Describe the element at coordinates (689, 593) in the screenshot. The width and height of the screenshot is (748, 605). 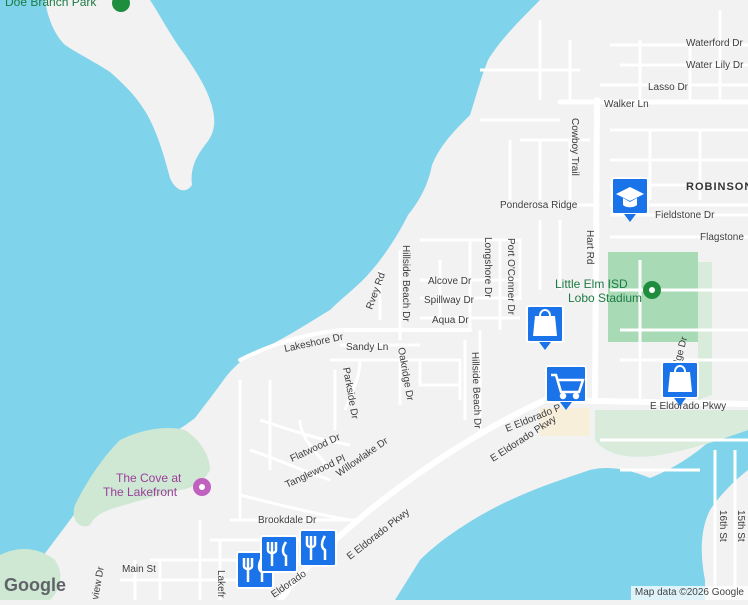
I see `map-attribution: Map data ©2026 Google` at that location.